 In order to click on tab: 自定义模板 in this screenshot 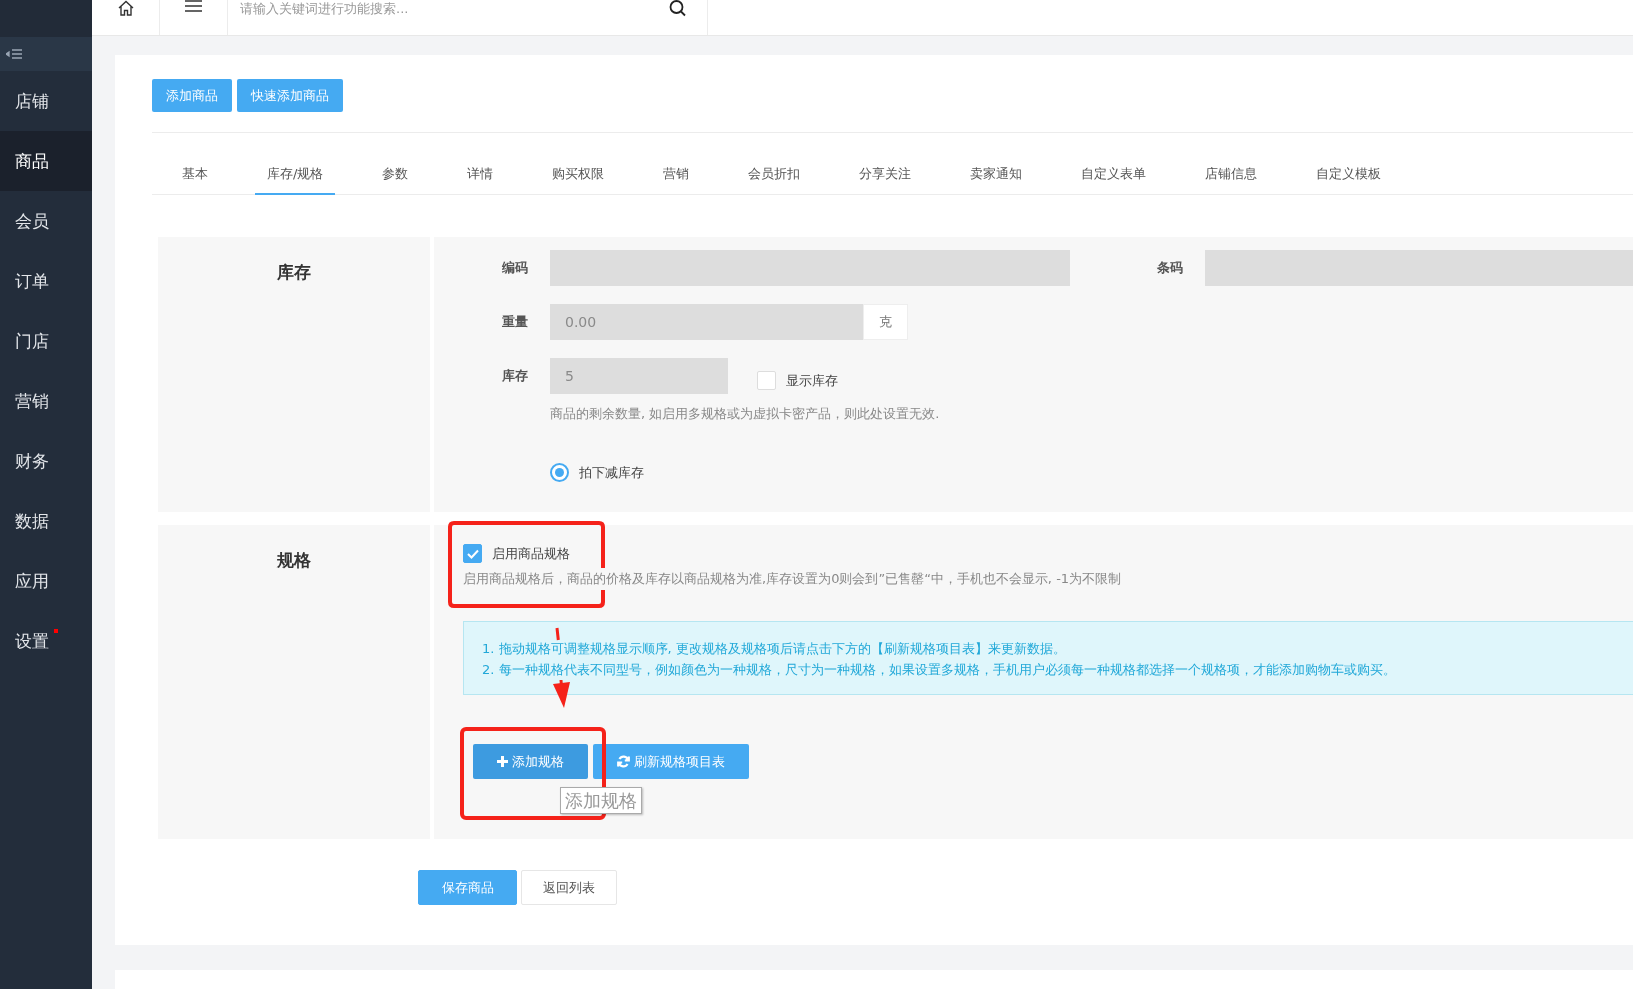, I will do `click(1349, 180)`.